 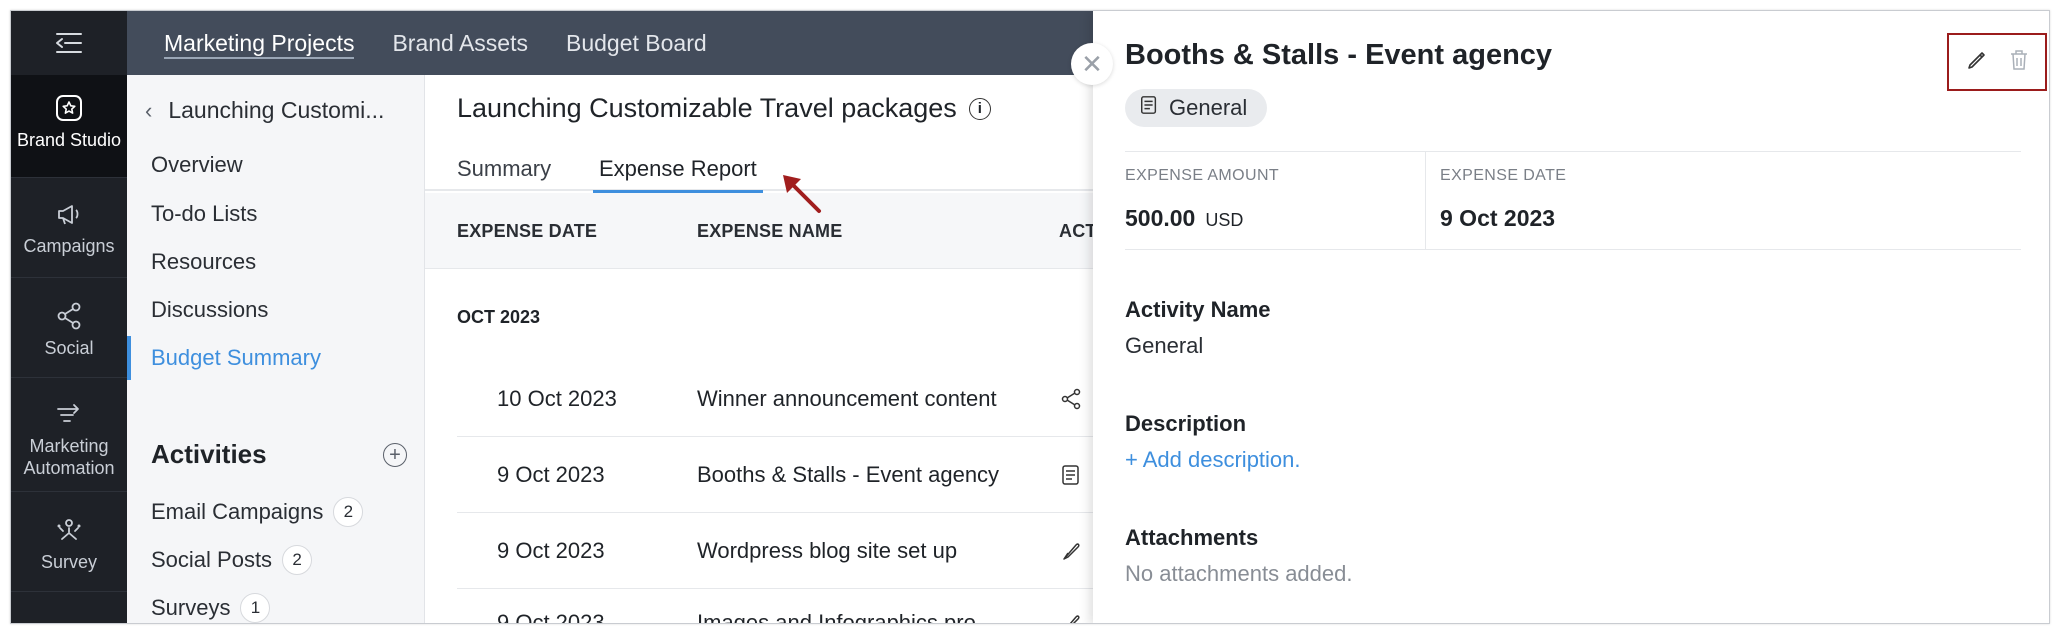 What do you see at coordinates (69, 530) in the screenshot?
I see `survey-icon` at bounding box center [69, 530].